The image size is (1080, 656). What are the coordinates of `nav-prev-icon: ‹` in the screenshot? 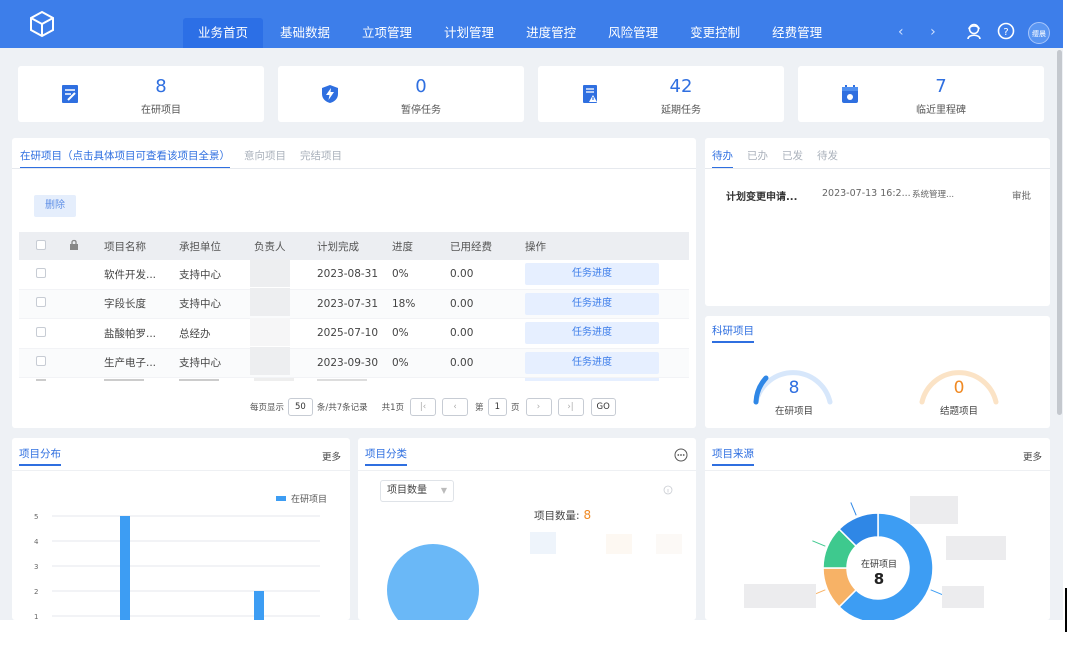 It's located at (901, 32).